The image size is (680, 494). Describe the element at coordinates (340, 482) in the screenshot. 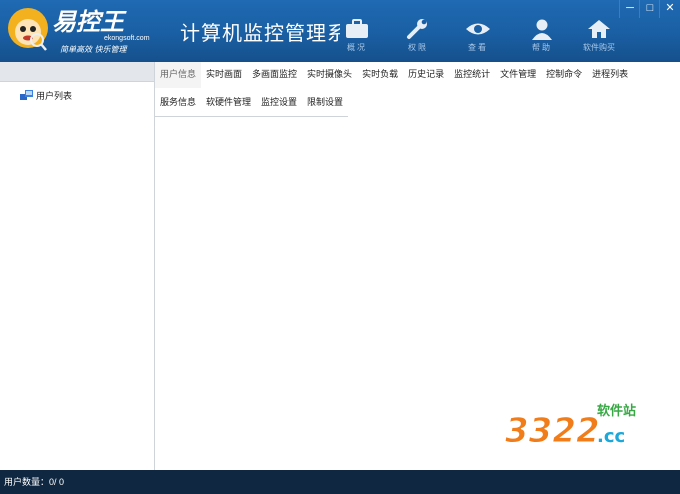

I see `status-bar: 用户数量：0/ 0` at that location.